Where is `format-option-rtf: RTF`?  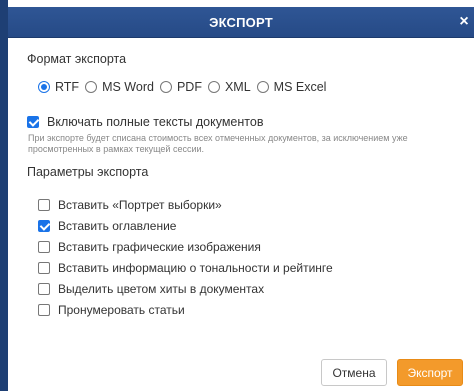 format-option-rtf: RTF is located at coordinates (58, 87).